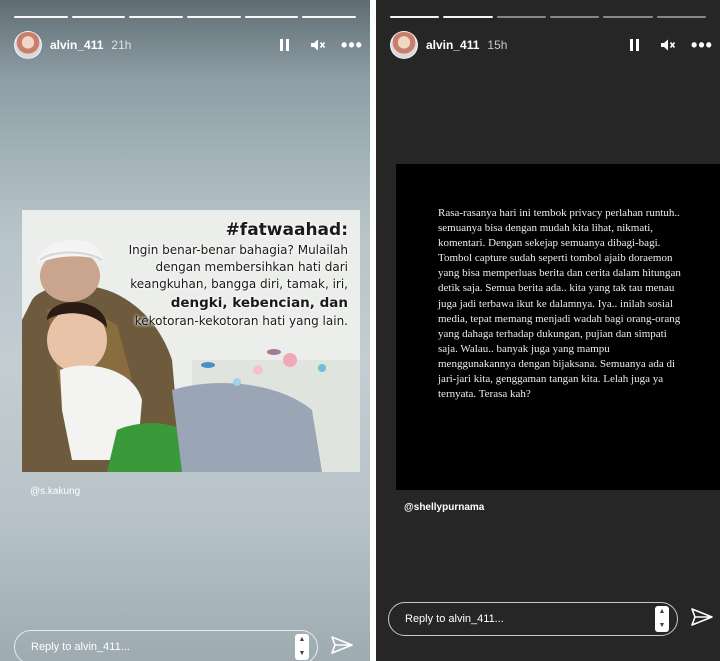  Describe the element at coordinates (286, 230) in the screenshot. I see `quote-hashtag: #fatwaahad:` at that location.